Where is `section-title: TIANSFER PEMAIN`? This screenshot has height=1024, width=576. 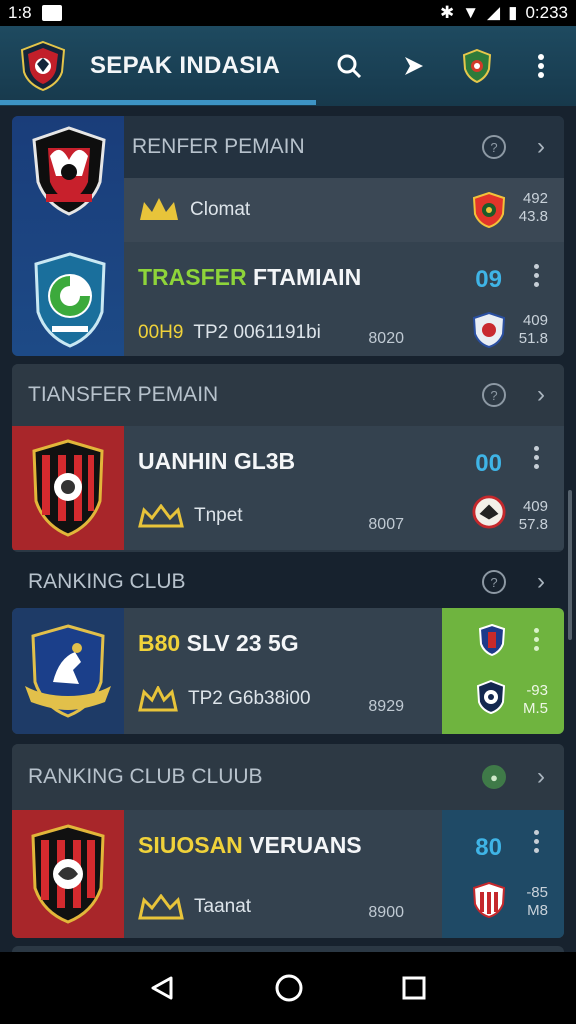 section-title: TIANSFER PEMAIN is located at coordinates (123, 394).